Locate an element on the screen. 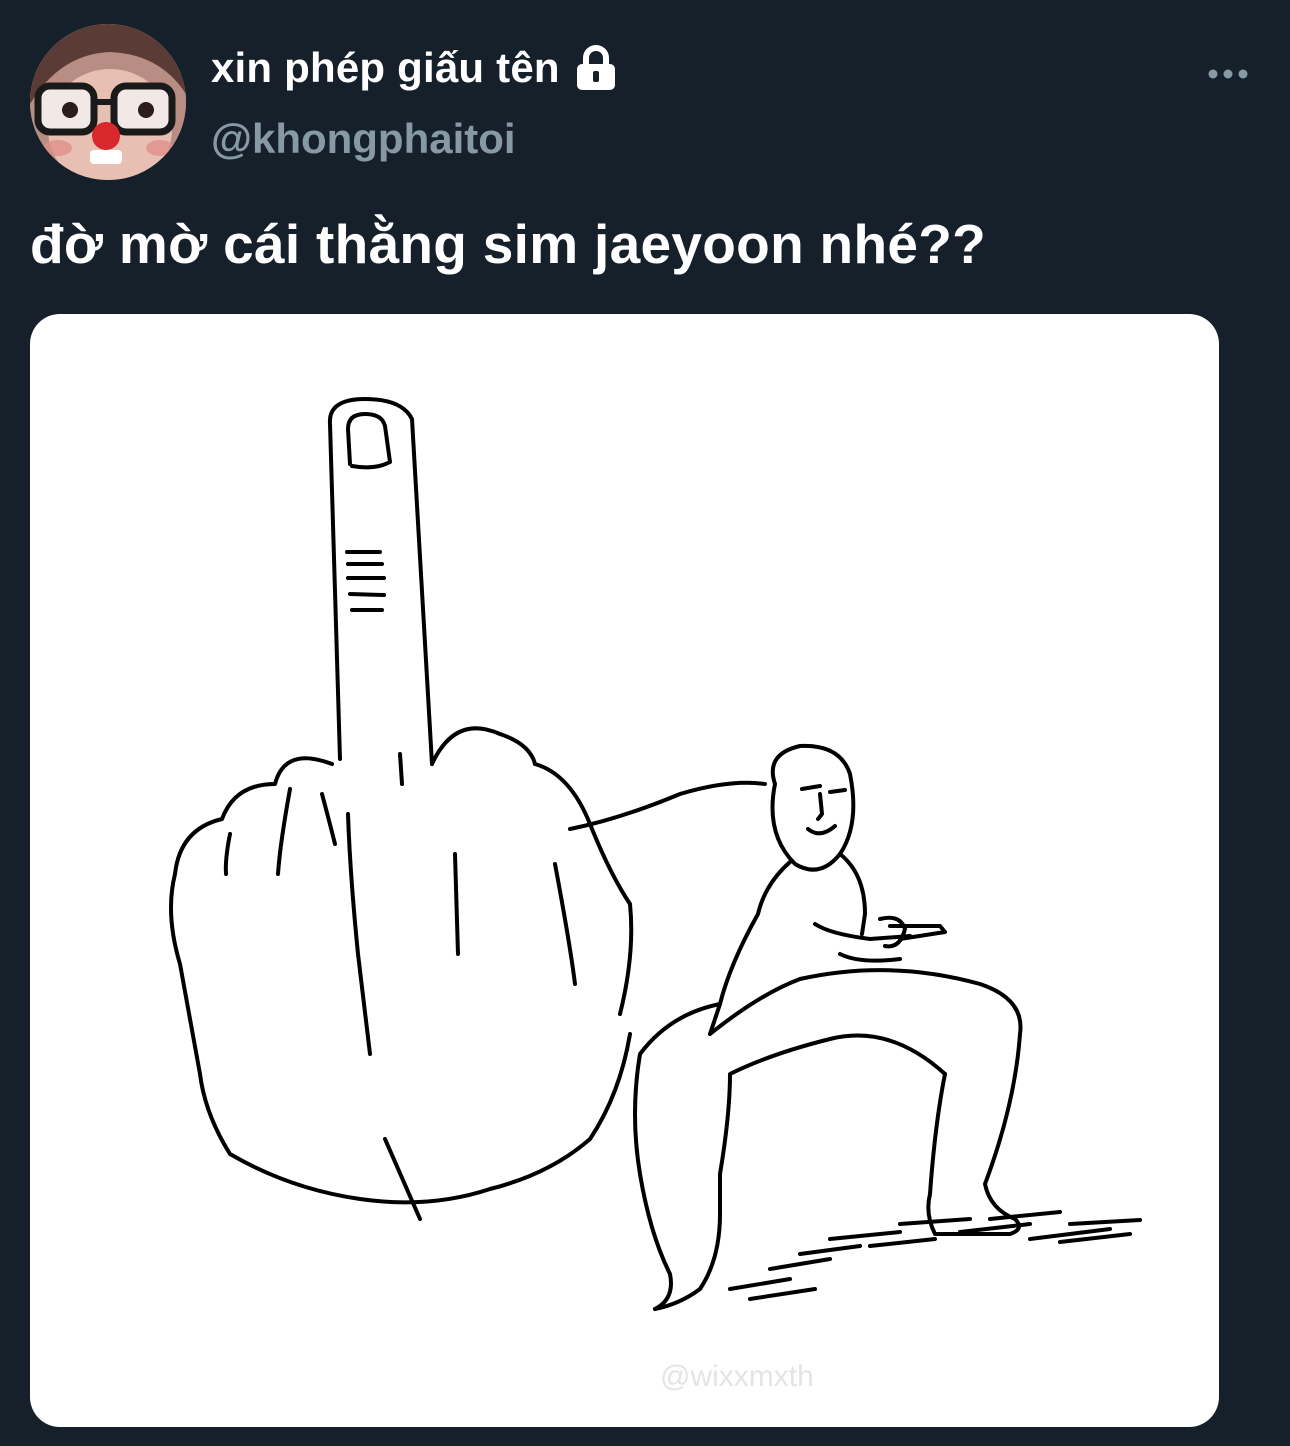 Image resolution: width=1290 pixels, height=1446 pixels. author-display-name: xin phép giấu tên is located at coordinates (385, 68).